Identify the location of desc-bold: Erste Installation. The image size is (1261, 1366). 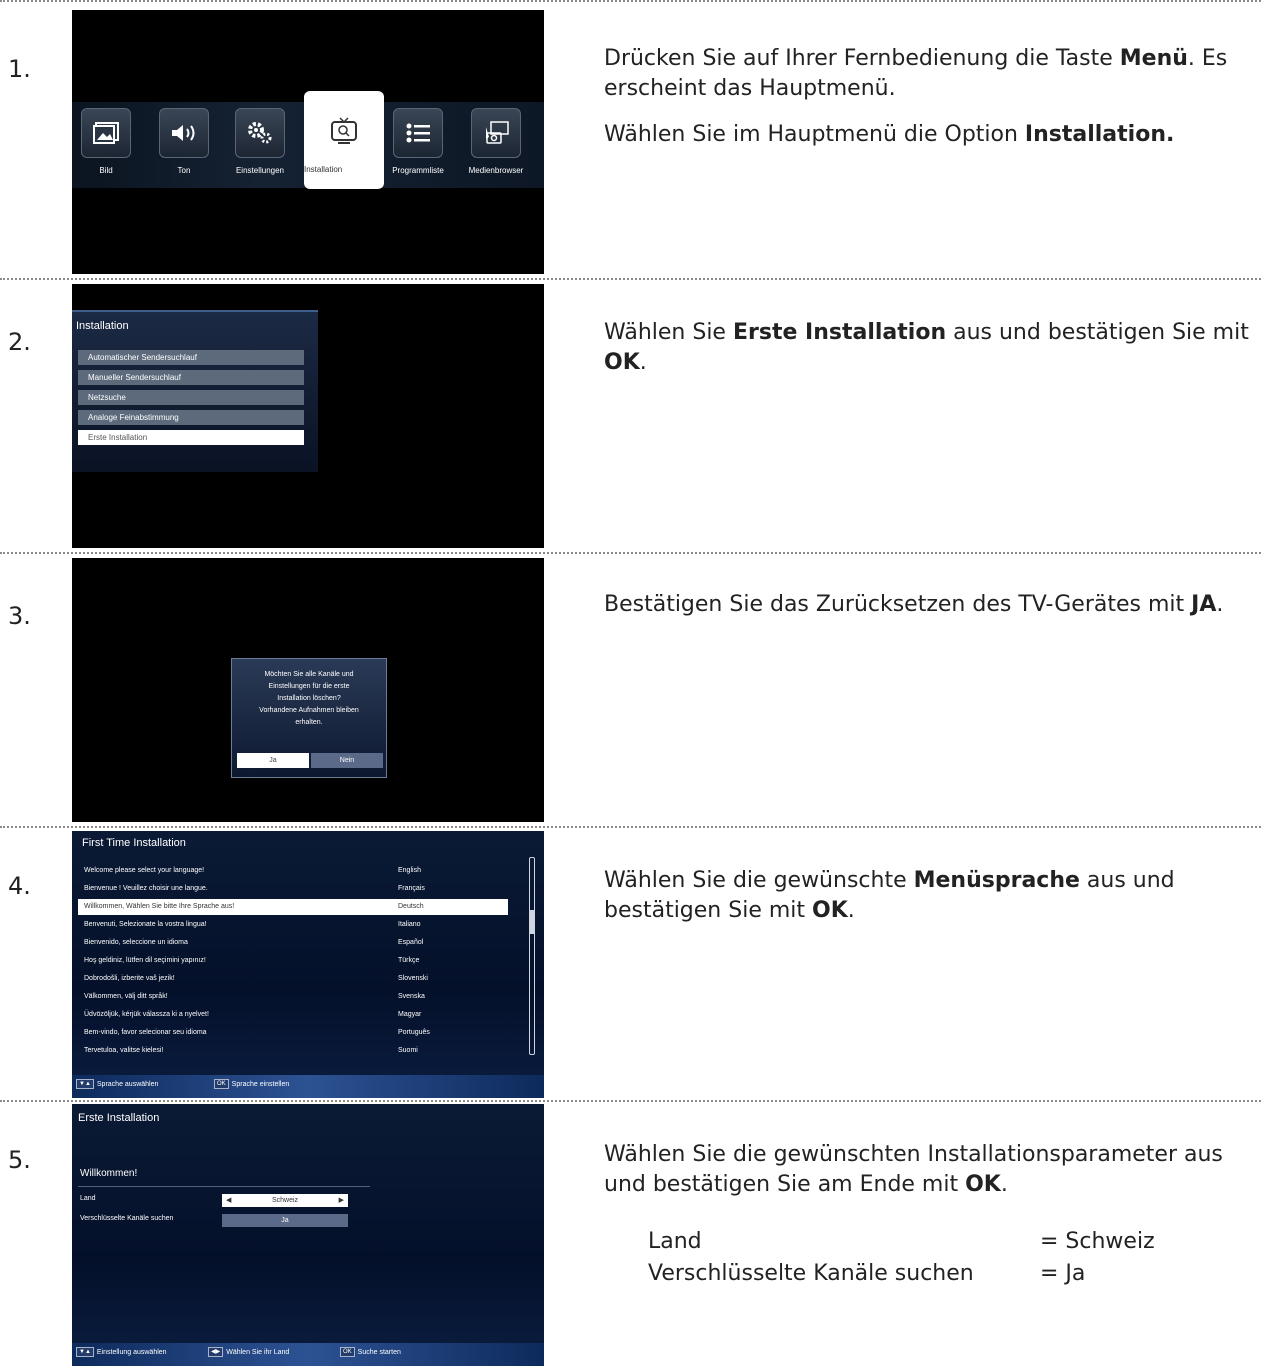
(839, 332).